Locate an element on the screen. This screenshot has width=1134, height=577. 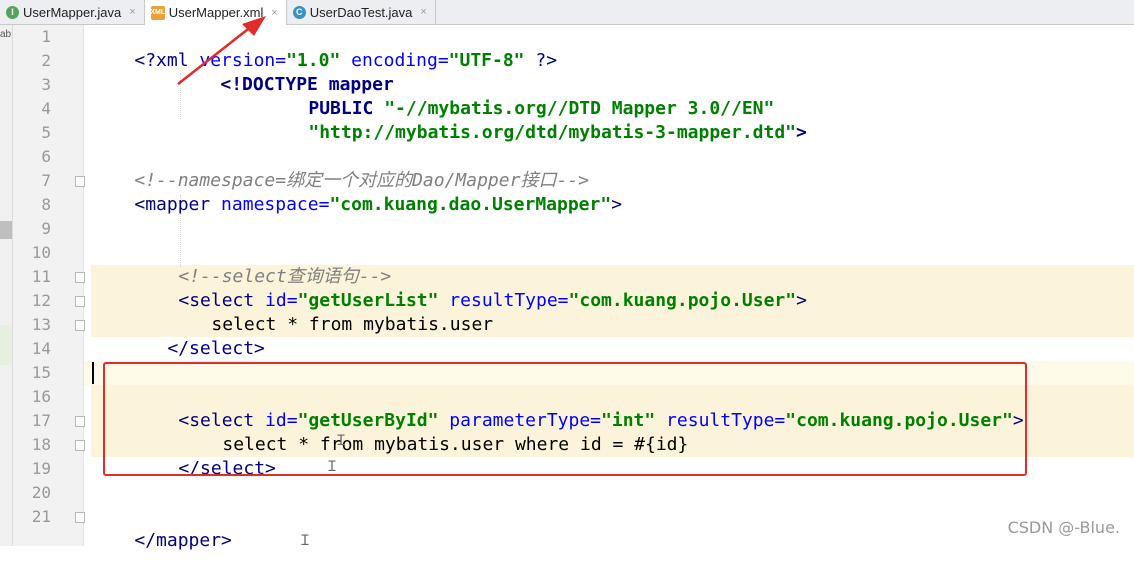
line-number: 8 is located at coordinates (46, 204).